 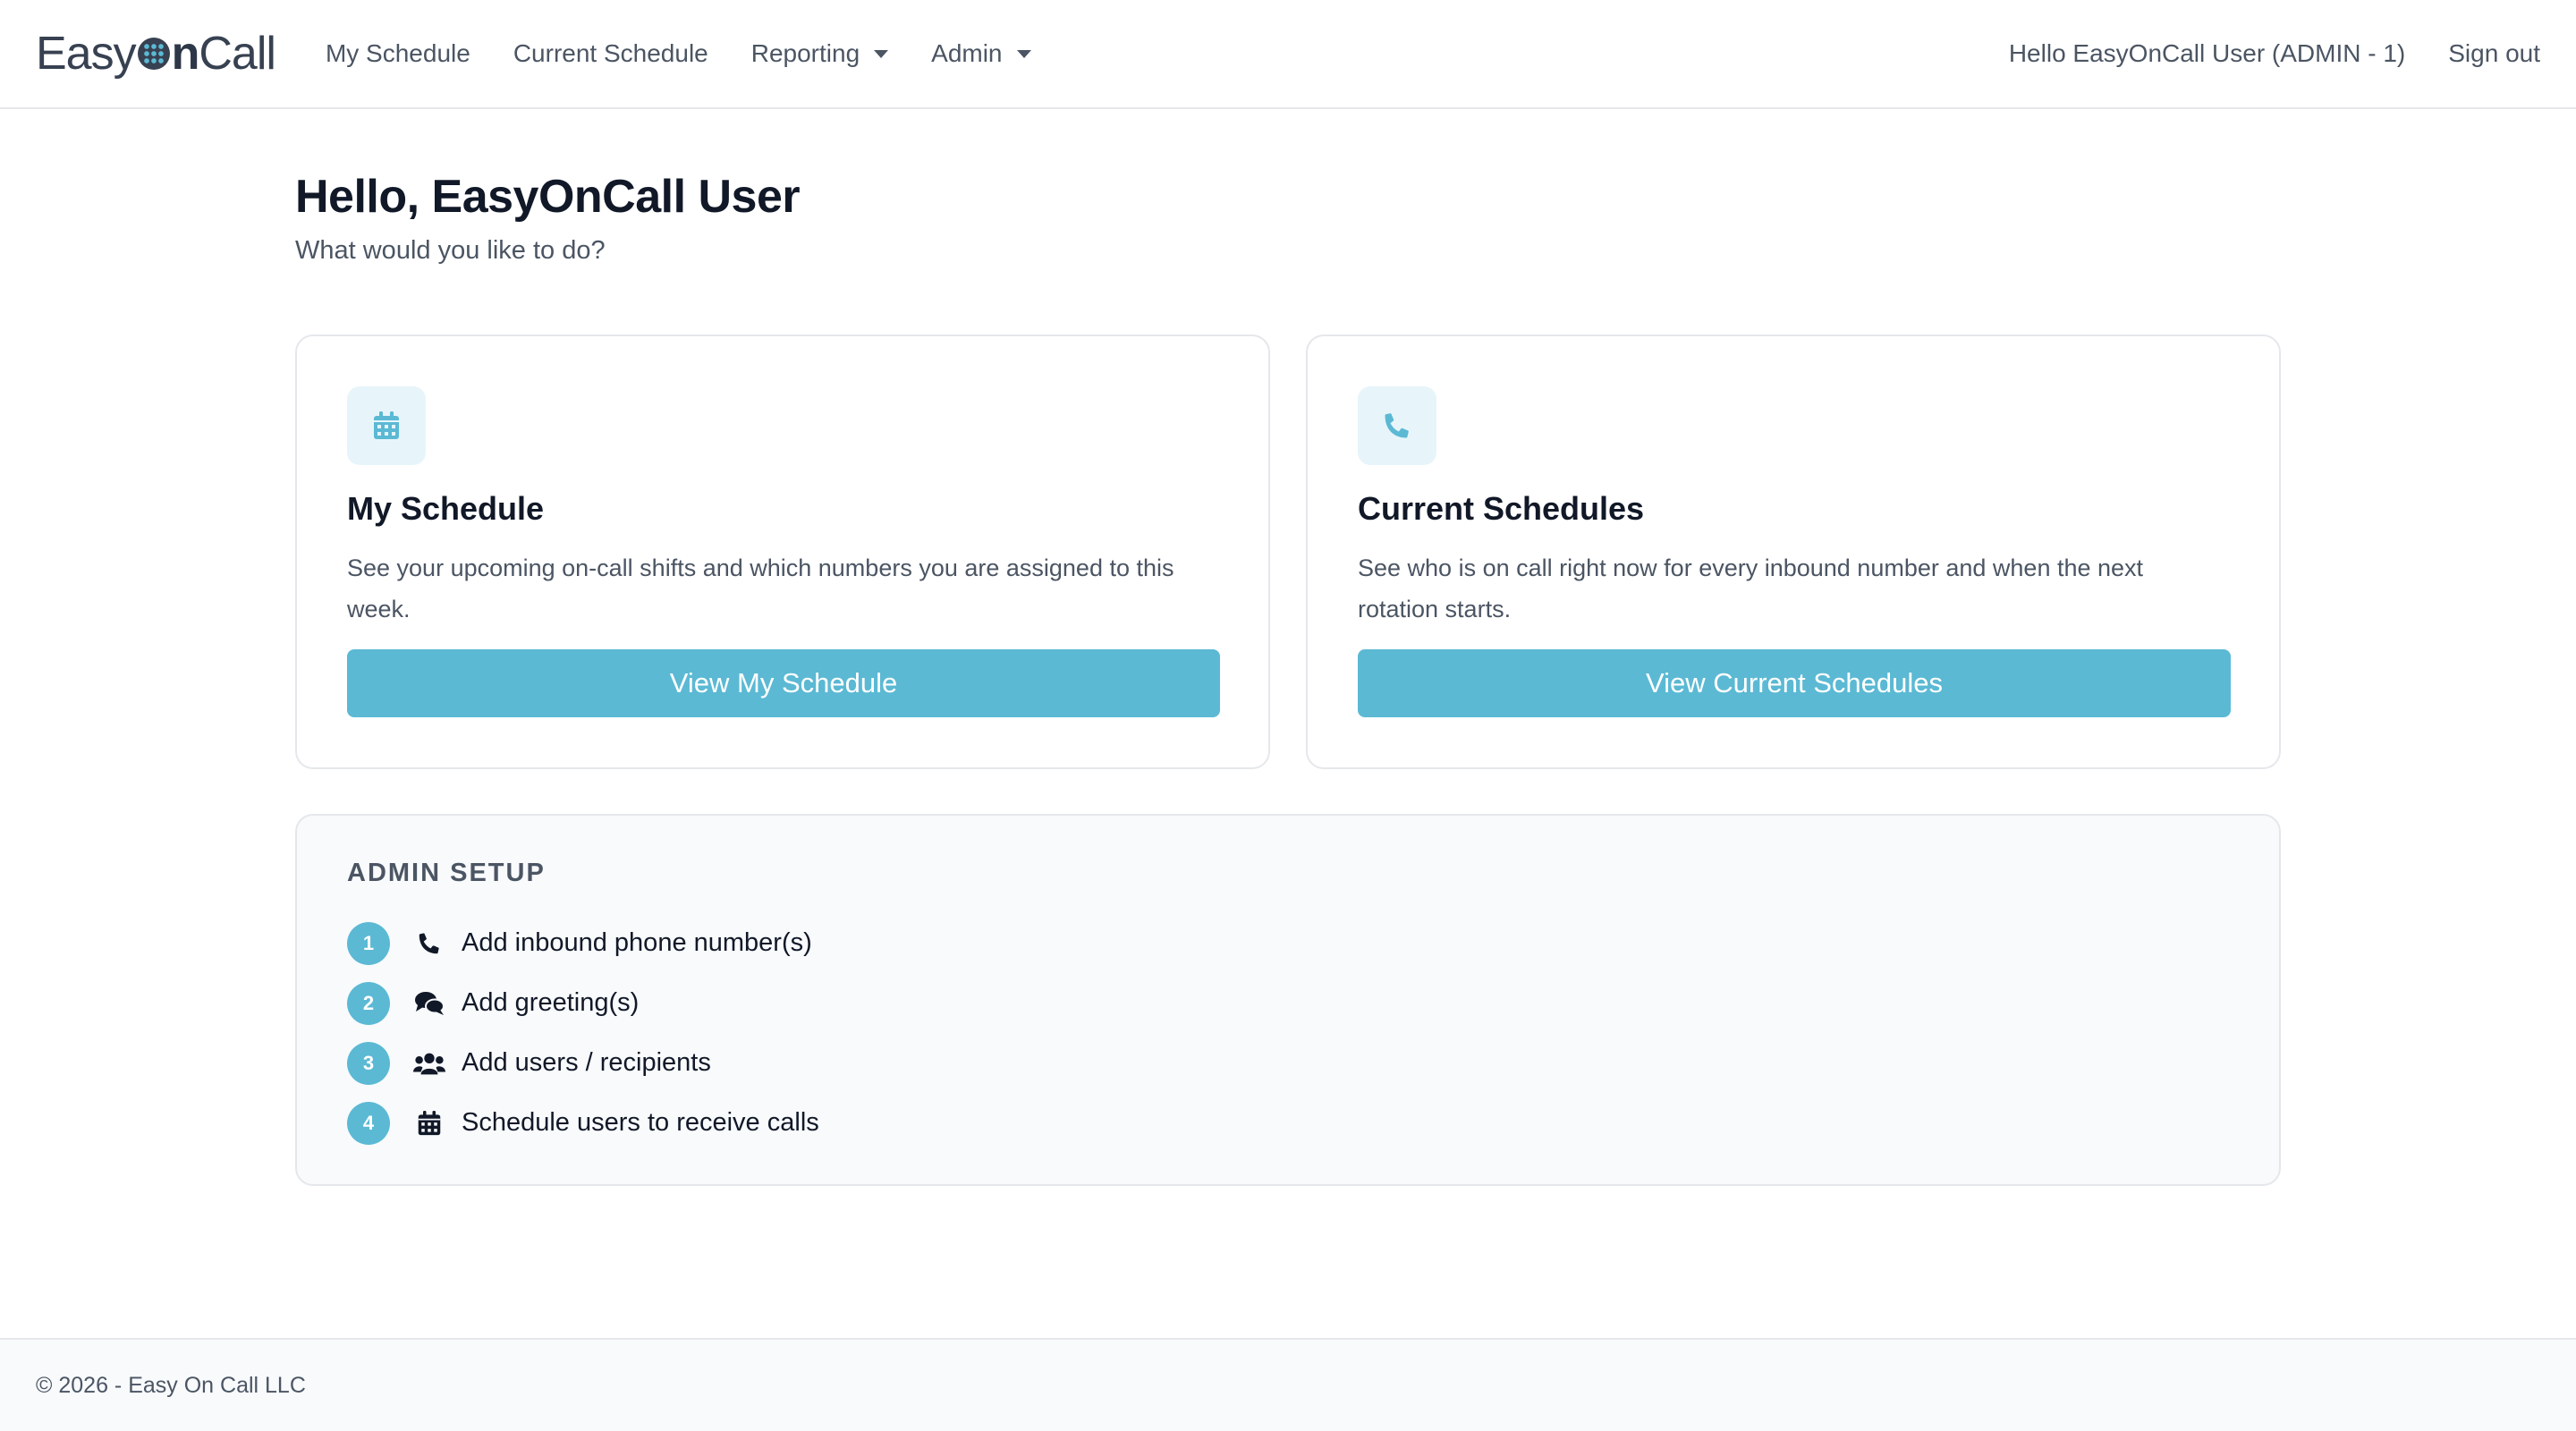 I want to click on setup-step-2: 2 Add greeting(s), so click(x=1288, y=1003).